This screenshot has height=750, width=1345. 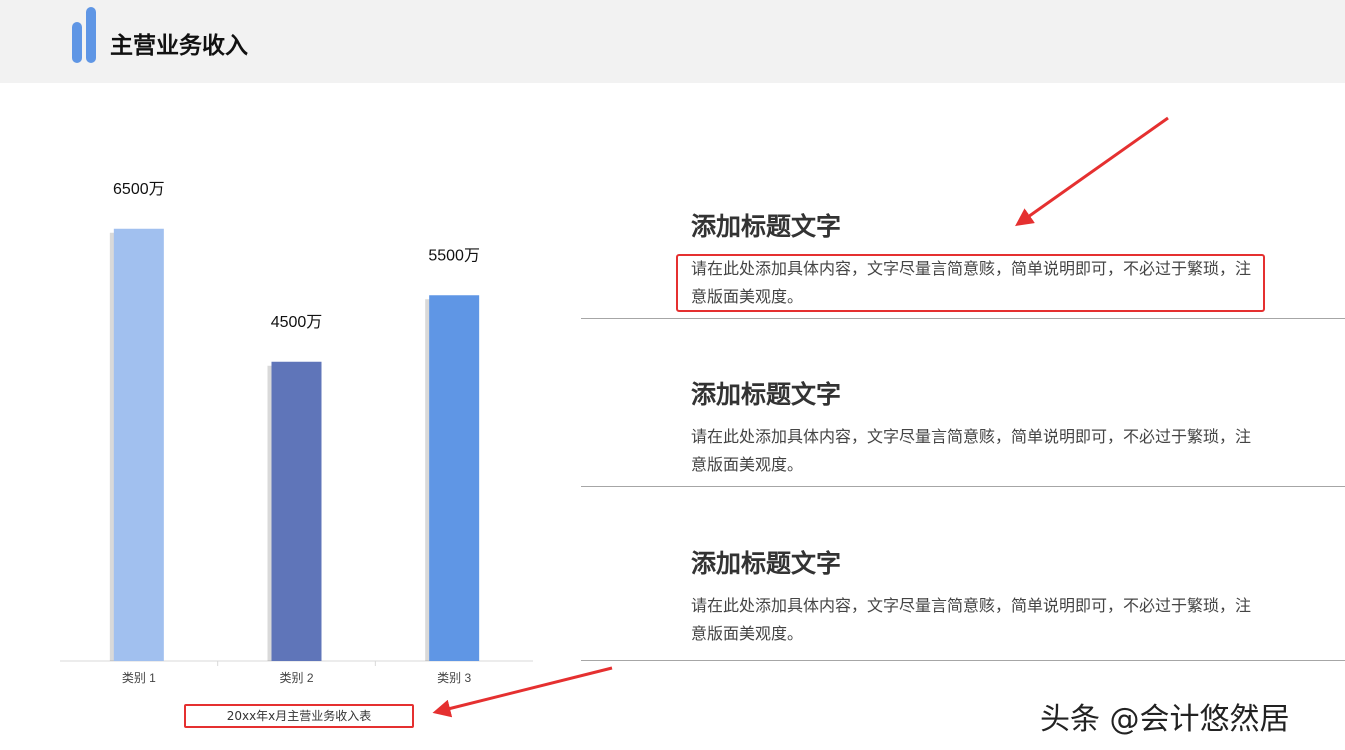 I want to click on category-label-1: 类别 1, so click(x=139, y=678).